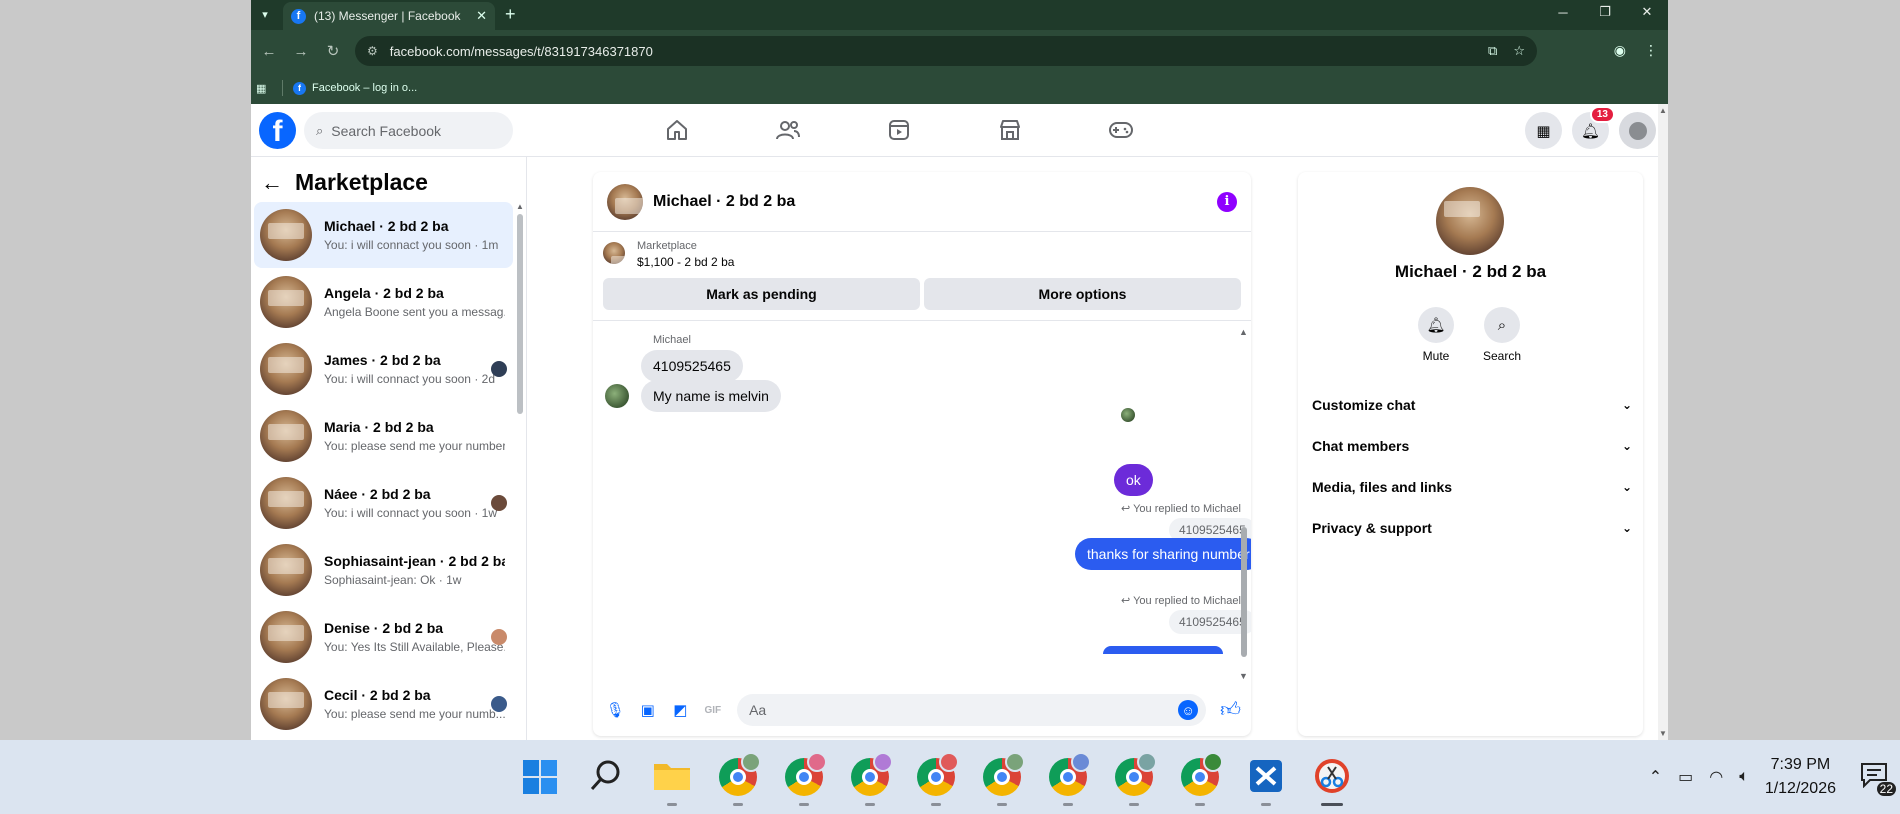  Describe the element at coordinates (1716, 777) in the screenshot. I see `wifi-icon: ◠` at that location.